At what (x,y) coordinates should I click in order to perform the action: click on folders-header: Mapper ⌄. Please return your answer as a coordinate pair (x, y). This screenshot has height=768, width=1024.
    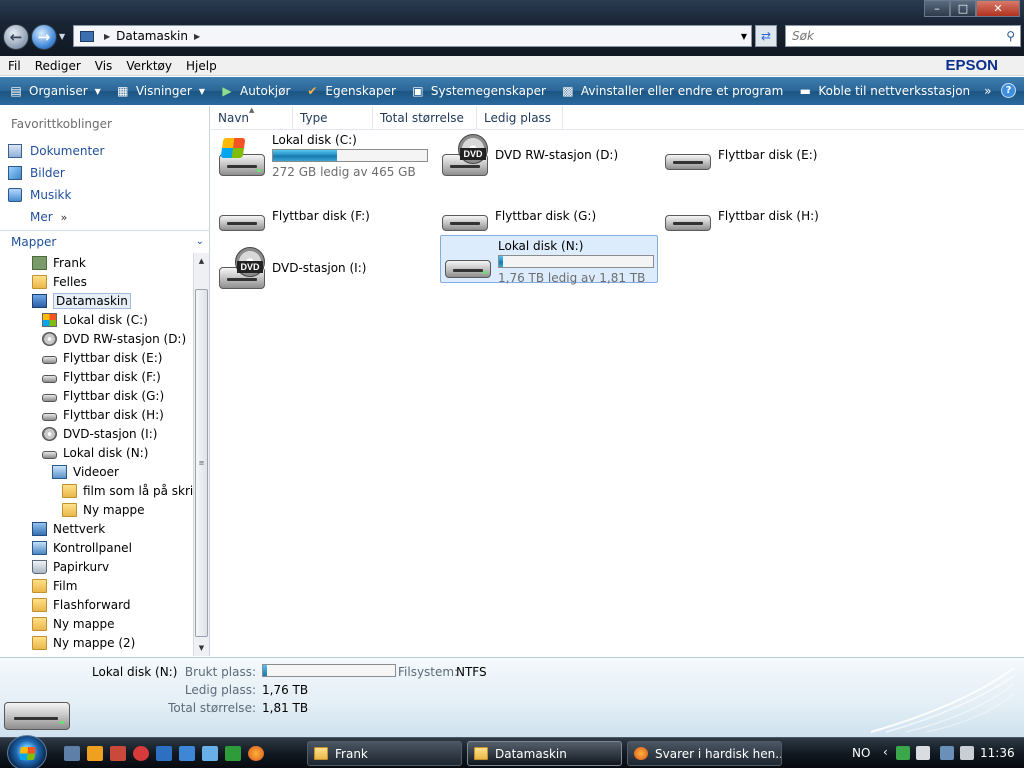
    Looking at the image, I should click on (105, 241).